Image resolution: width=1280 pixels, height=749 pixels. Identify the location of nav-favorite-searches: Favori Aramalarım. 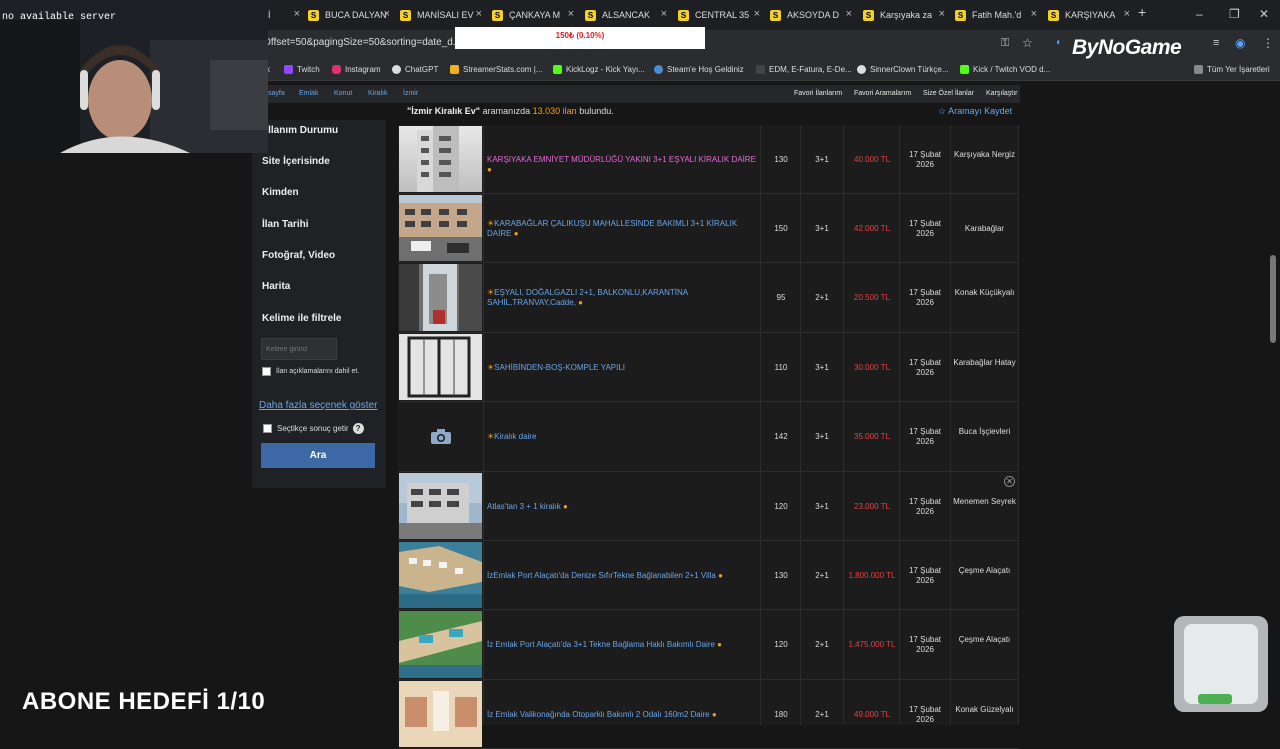
(882, 93).